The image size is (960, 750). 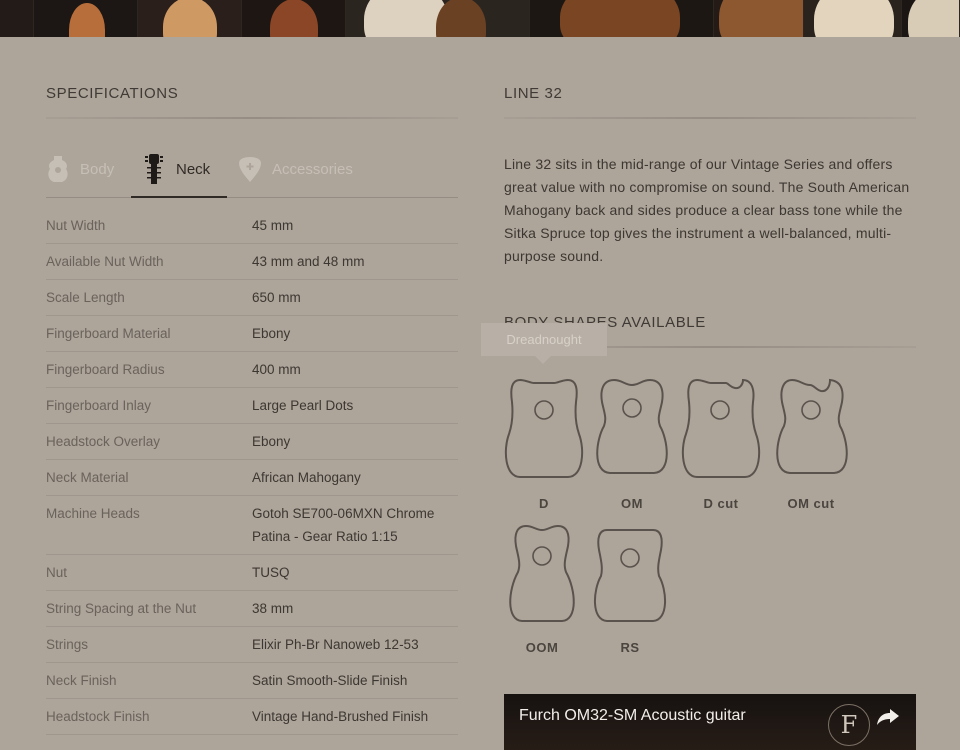 I want to click on line-title: LINE 32, so click(x=533, y=93).